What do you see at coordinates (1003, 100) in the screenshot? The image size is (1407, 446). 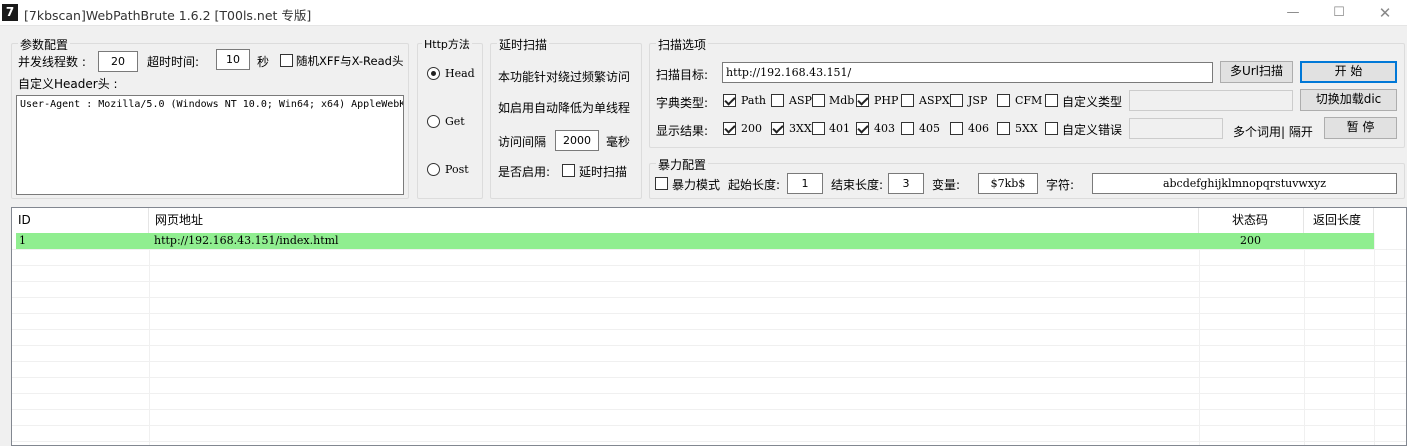 I see `dict-cfm-checkbox` at bounding box center [1003, 100].